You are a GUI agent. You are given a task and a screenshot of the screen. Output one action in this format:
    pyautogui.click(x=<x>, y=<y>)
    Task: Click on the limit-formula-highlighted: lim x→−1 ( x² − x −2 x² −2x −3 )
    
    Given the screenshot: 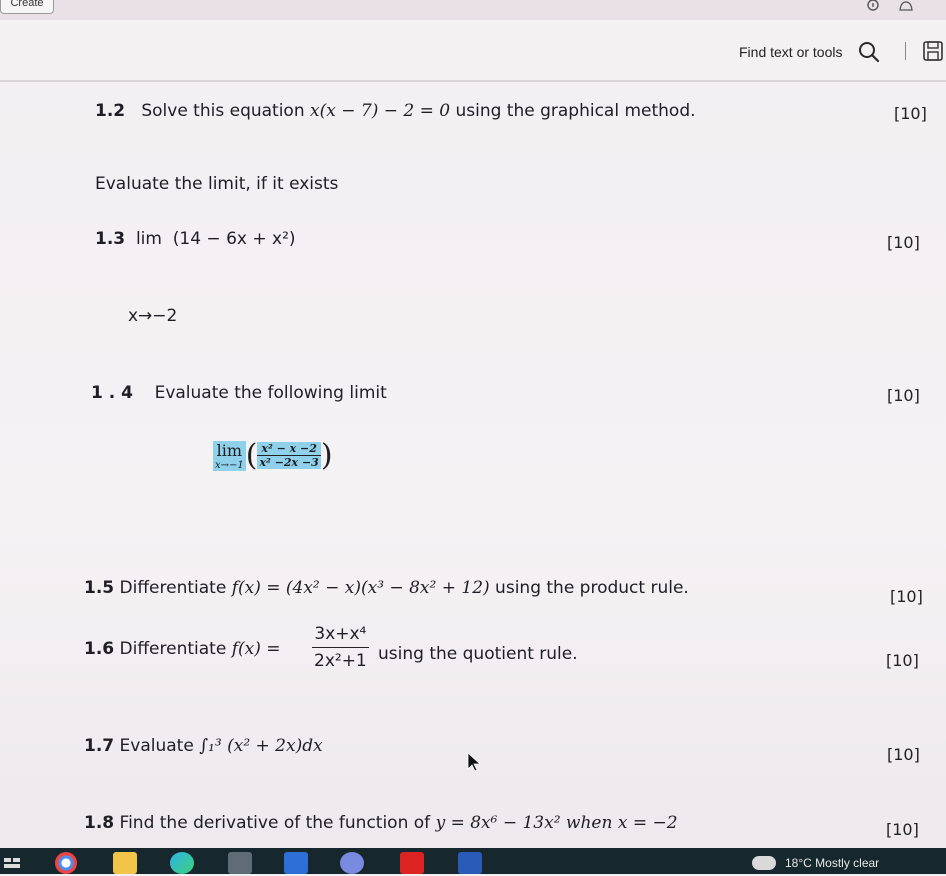 What is the action you would take?
    pyautogui.click(x=273, y=455)
    